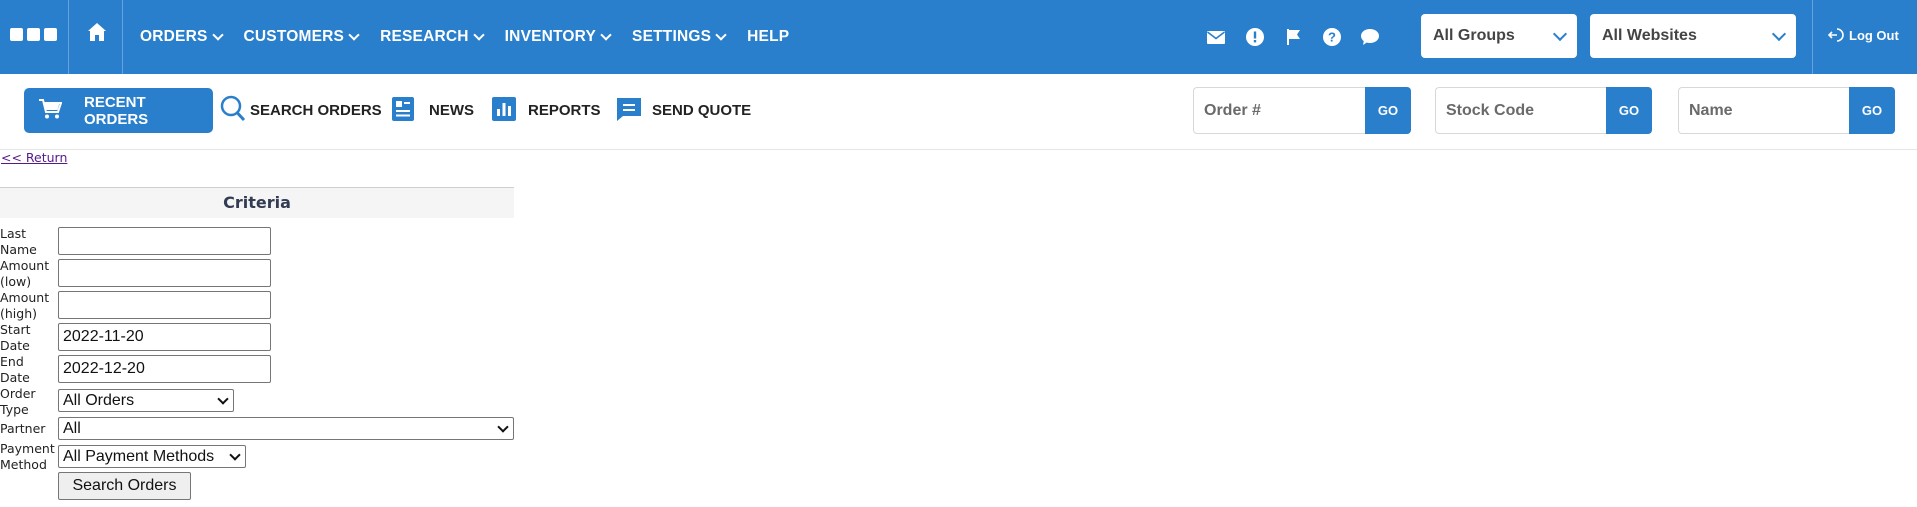 The image size is (1917, 507). What do you see at coordinates (72, 428) in the screenshot?
I see `partner-value: All` at bounding box center [72, 428].